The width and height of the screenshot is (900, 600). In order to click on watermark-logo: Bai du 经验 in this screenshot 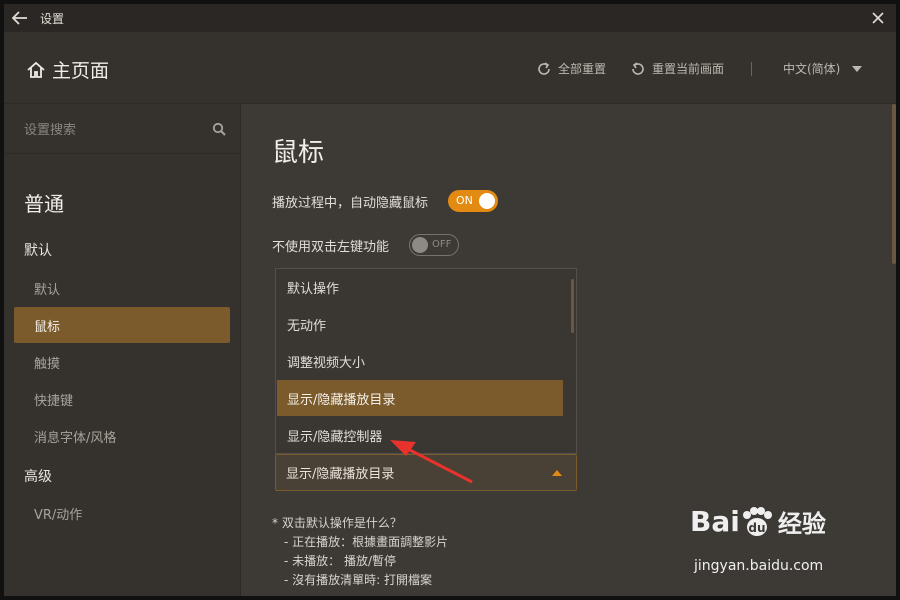, I will do `click(758, 521)`.